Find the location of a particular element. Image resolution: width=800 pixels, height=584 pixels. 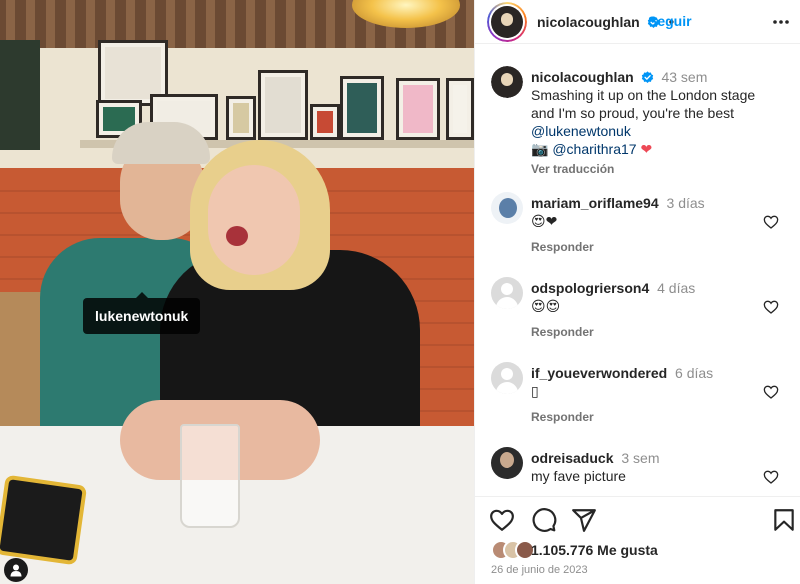

caption-username: nicolacoughlan is located at coordinates (582, 77).